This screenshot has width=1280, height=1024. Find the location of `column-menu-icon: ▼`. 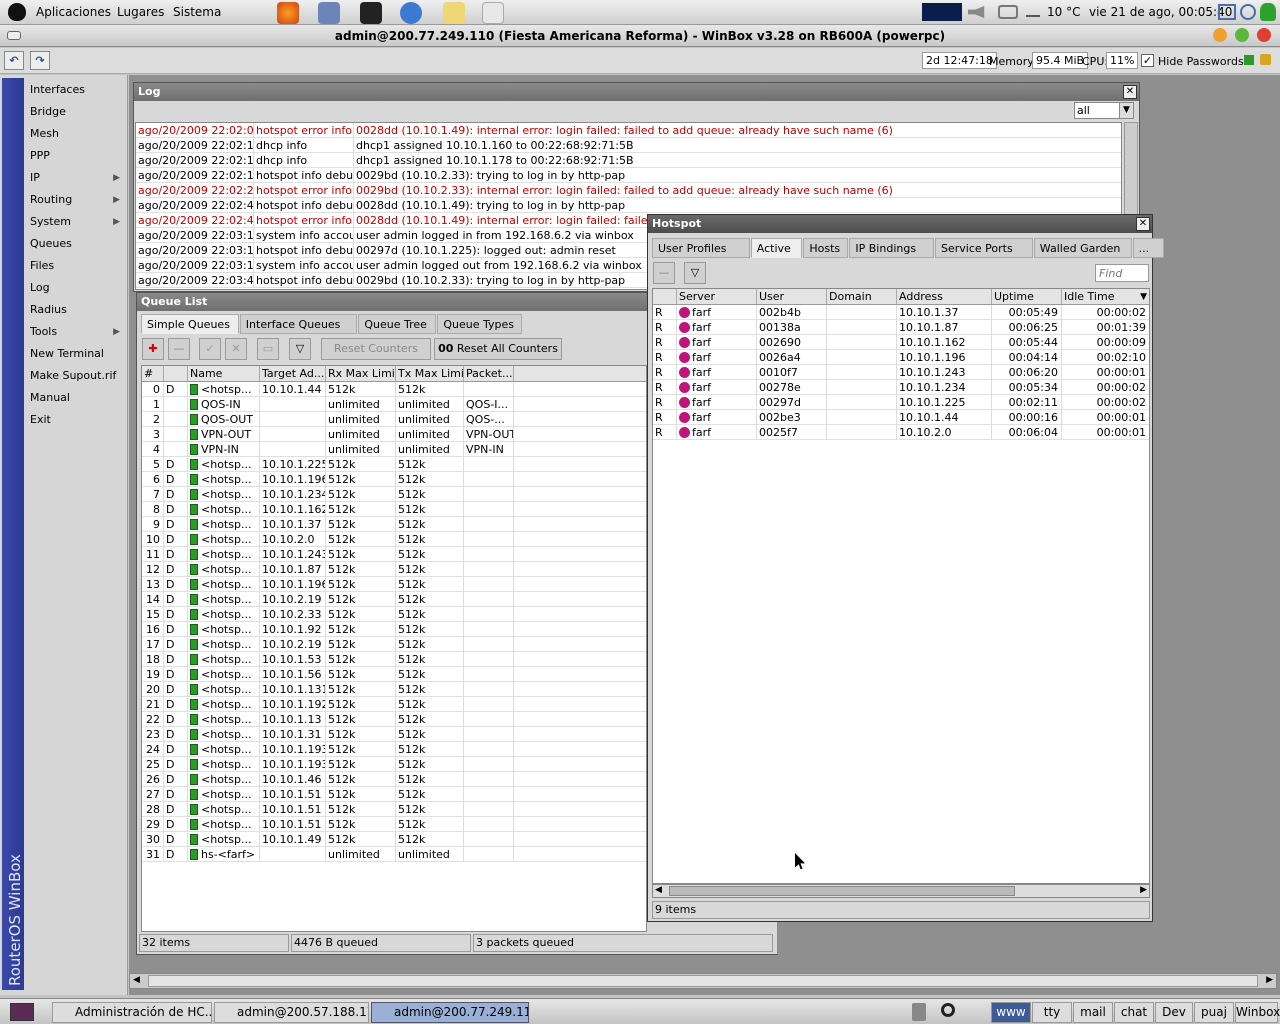

column-menu-icon: ▼ is located at coordinates (1143, 297).